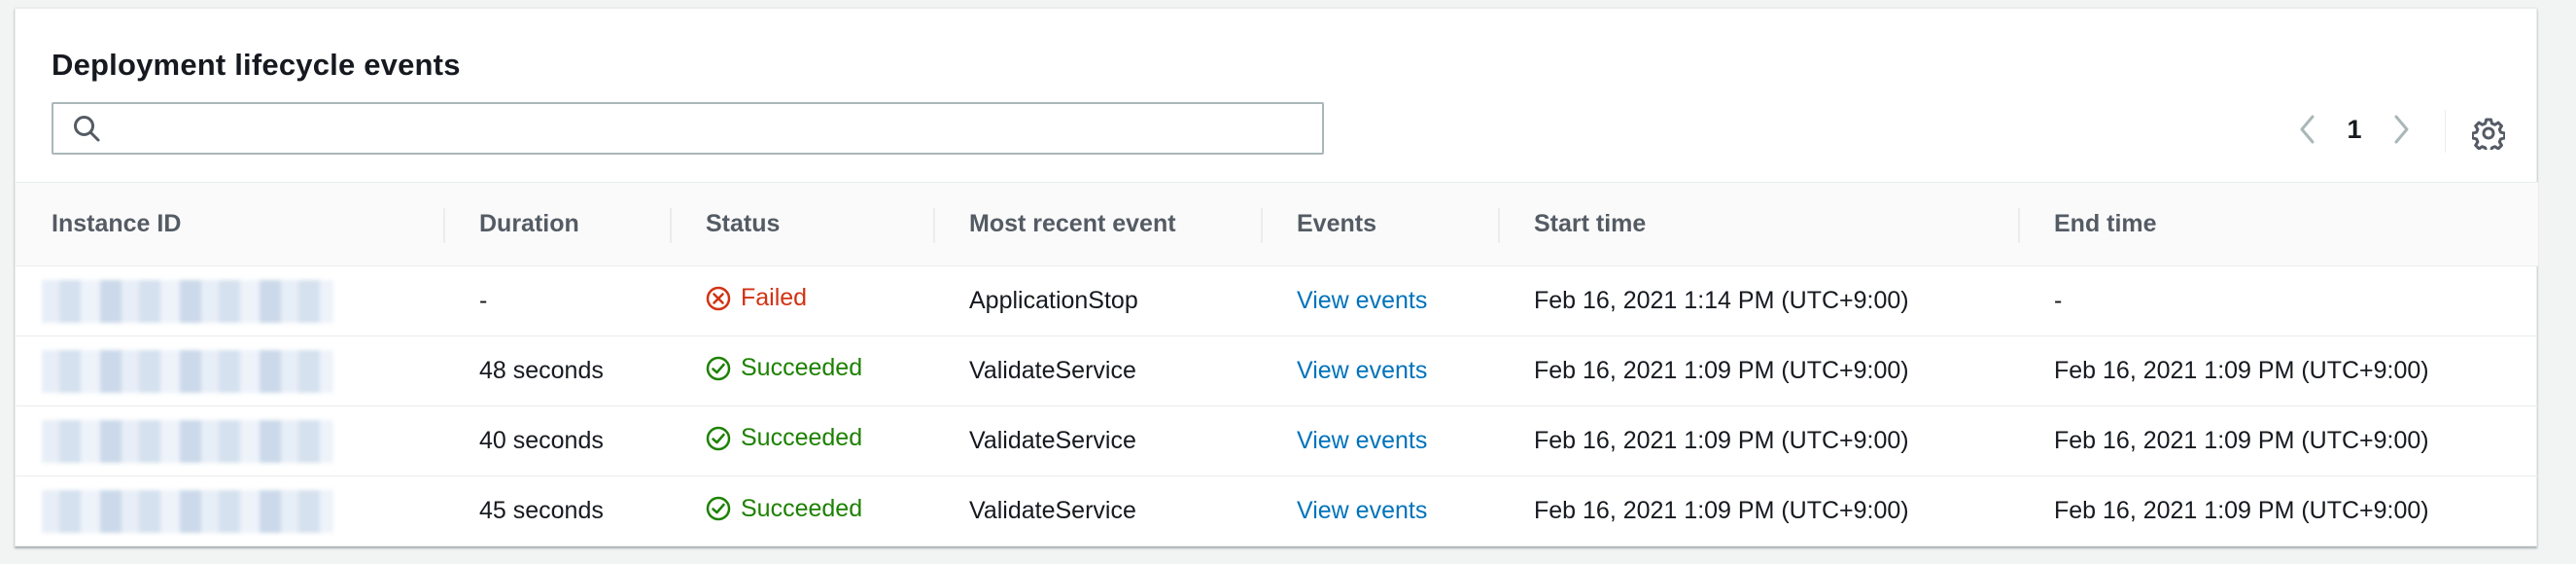  What do you see at coordinates (2445, 131) in the screenshot?
I see `pagination-divider` at bounding box center [2445, 131].